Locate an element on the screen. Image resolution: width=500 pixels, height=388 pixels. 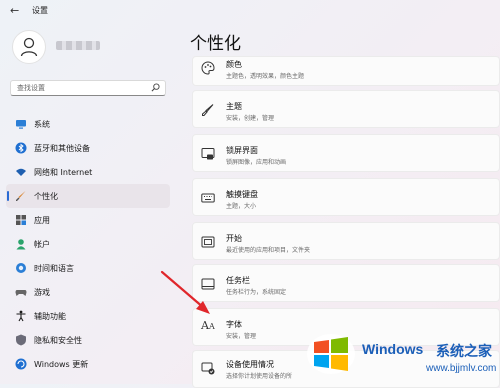
watermark-brand: Windows is located at coordinates (393, 349).